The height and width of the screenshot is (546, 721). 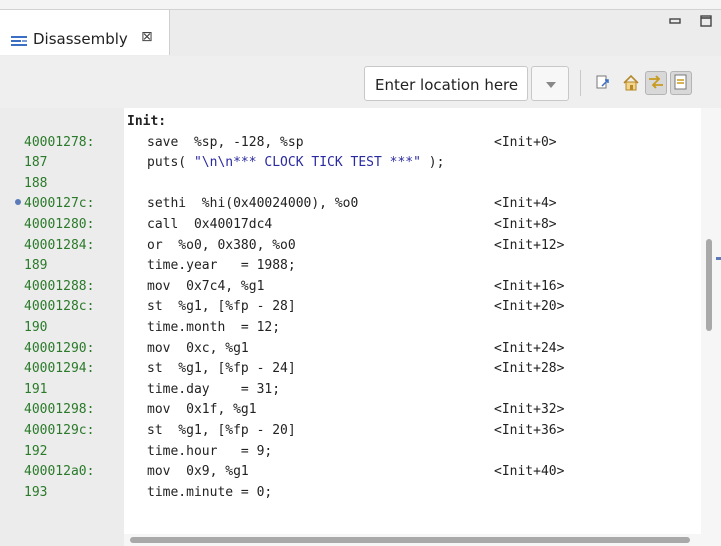 What do you see at coordinates (36, 163) in the screenshot?
I see `row-address: 187` at bounding box center [36, 163].